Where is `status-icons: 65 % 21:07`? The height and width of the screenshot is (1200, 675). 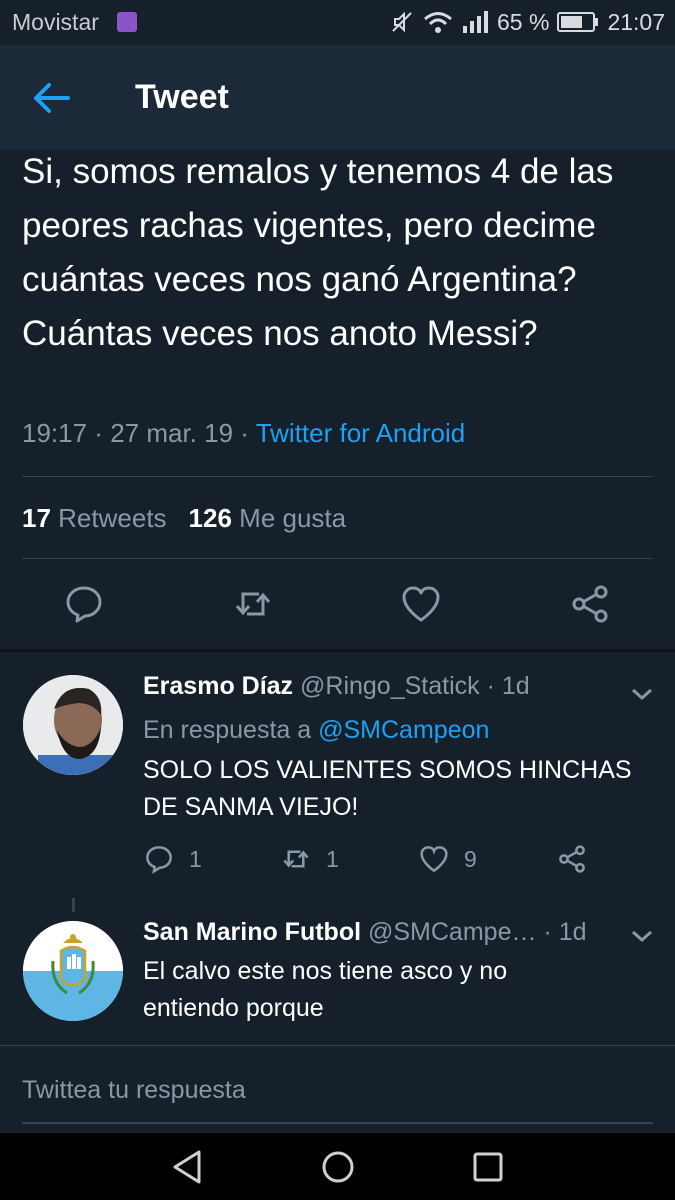 status-icons: 65 % 21:07 is located at coordinates (527, 22).